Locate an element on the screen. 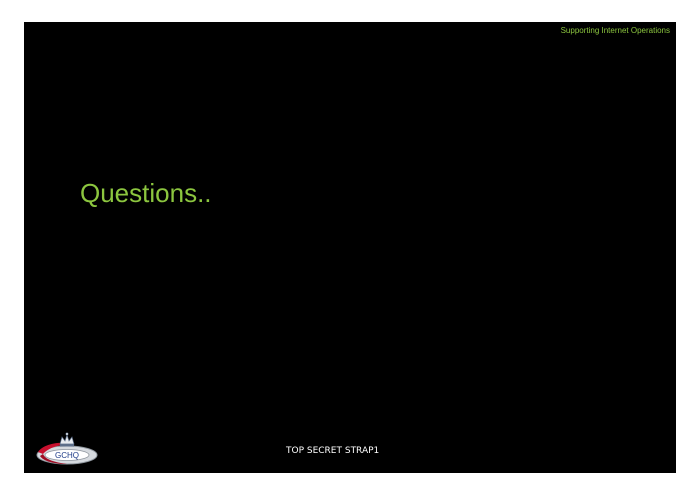  slide-title: Questions.. is located at coordinates (146, 193).